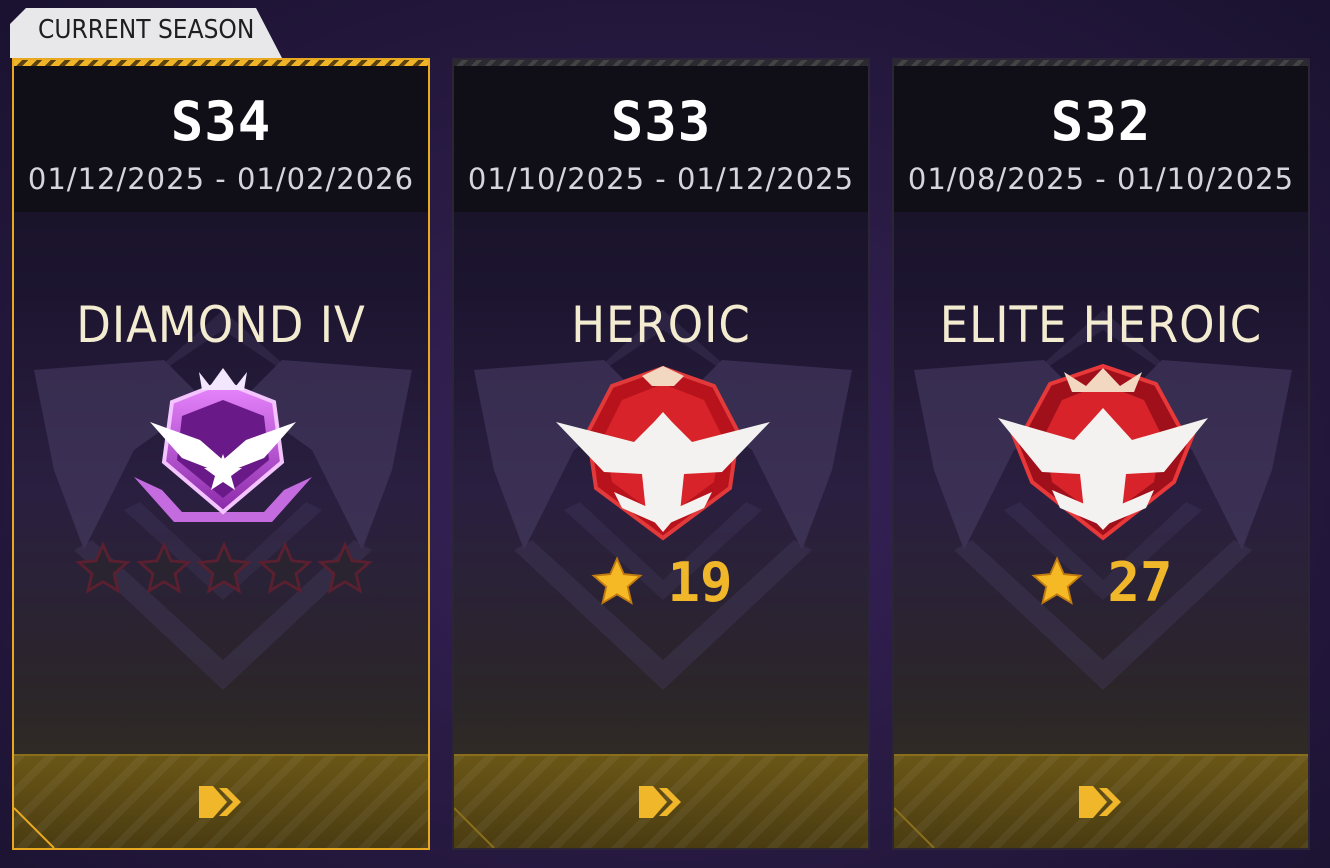 This screenshot has width=1330, height=868. I want to click on rank-points: 19, so click(661, 582).